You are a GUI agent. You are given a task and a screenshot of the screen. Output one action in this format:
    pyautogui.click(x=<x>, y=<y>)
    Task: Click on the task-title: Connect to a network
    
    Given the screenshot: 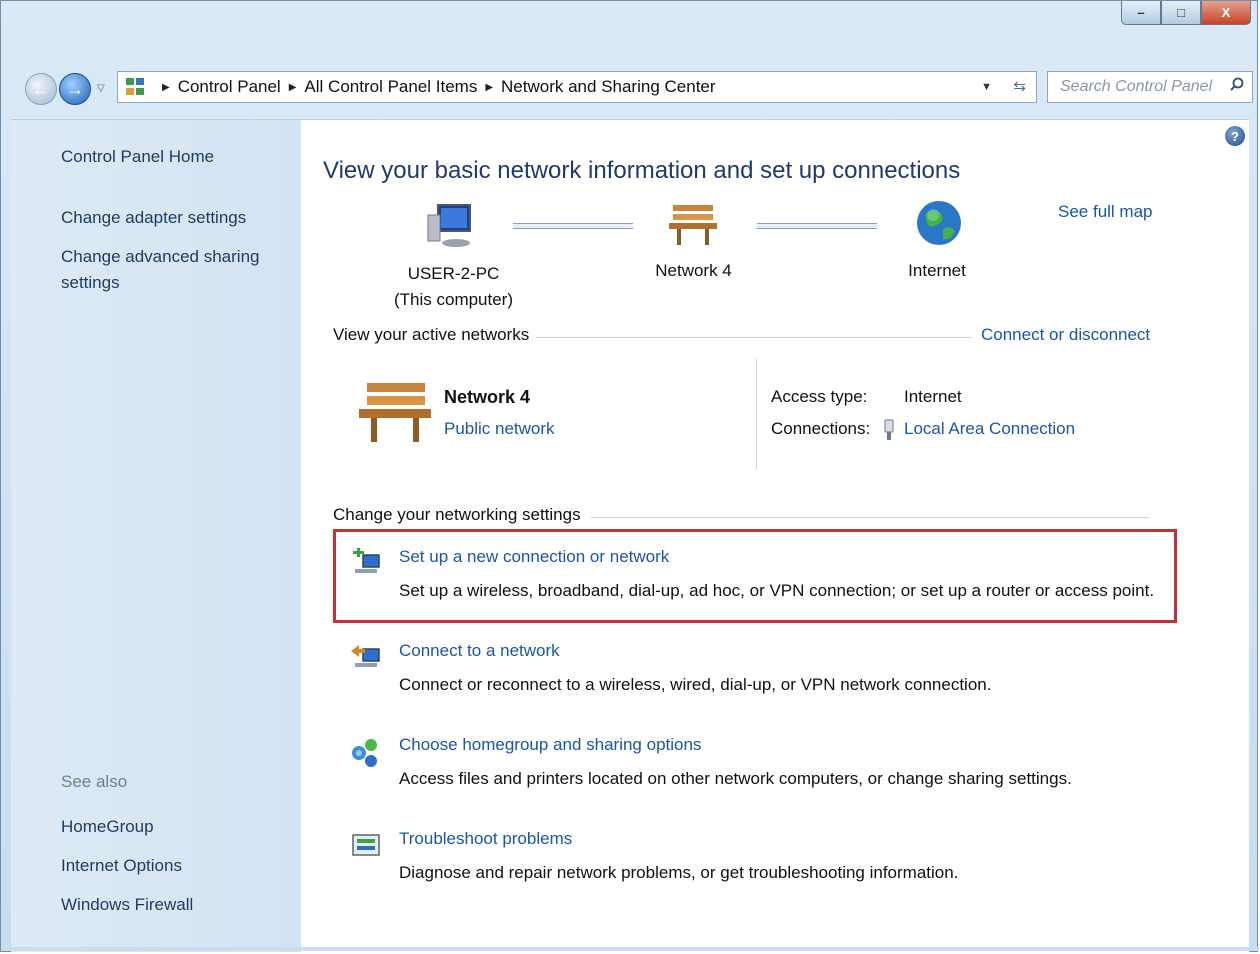 What is the action you would take?
    pyautogui.click(x=479, y=651)
    